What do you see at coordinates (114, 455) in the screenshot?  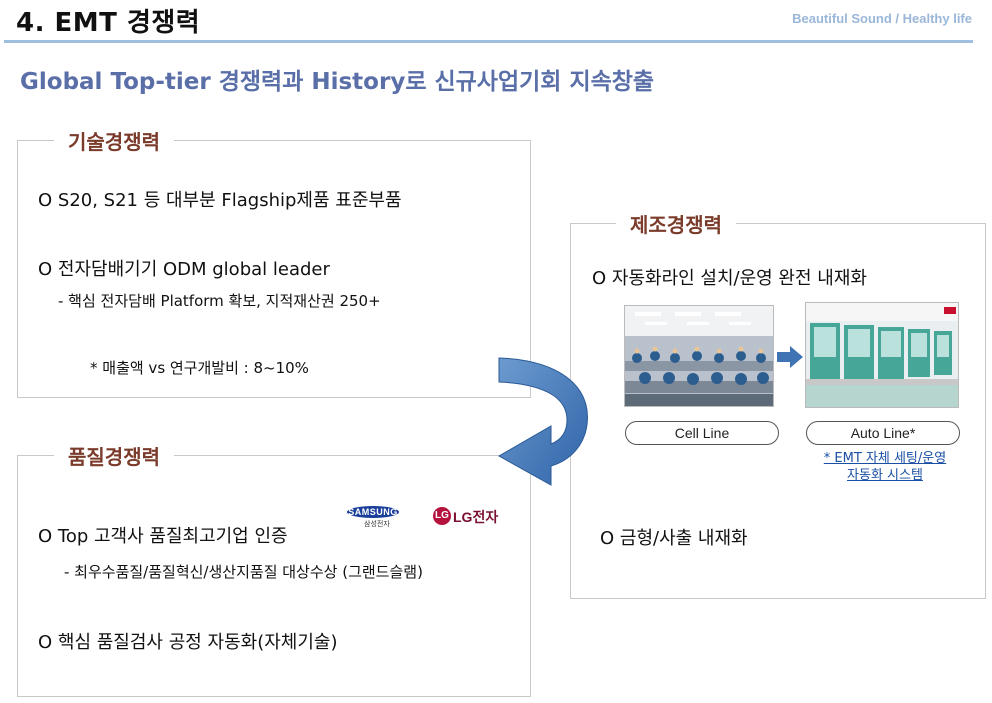 I see `quality-box-title: 품질경쟁력` at bounding box center [114, 455].